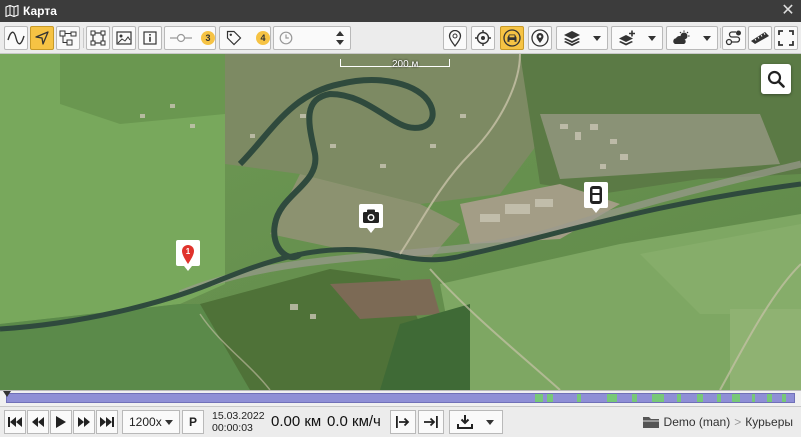 The height and width of the screenshot is (437, 801). I want to click on speed-readout: 0.0 км/ч, so click(354, 421).